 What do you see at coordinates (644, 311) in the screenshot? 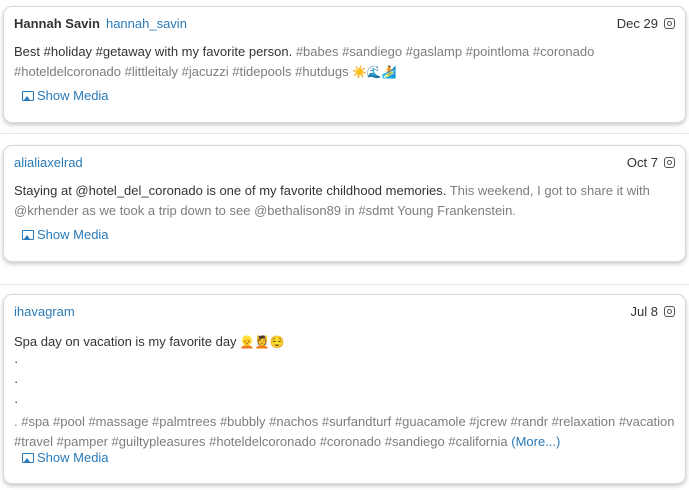
I see `date-label: Jul 8` at bounding box center [644, 311].